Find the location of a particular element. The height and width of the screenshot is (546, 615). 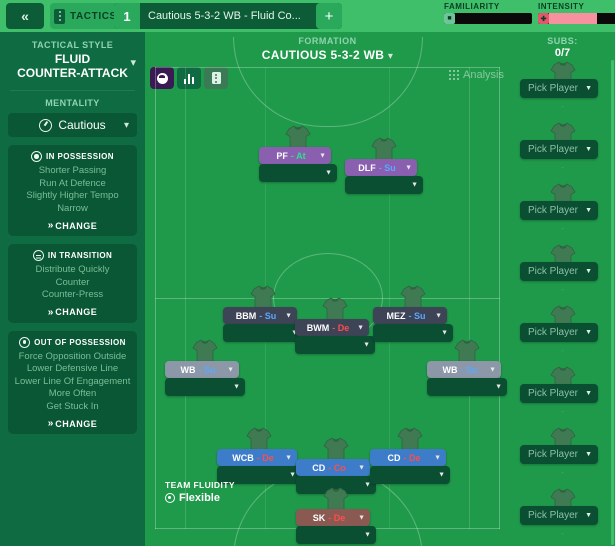

add-tactic-button: + is located at coordinates (329, 16).